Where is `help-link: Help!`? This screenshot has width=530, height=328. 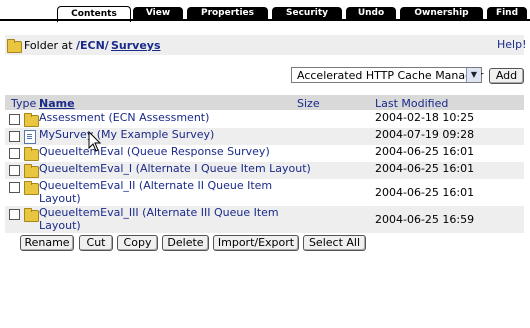 help-link: Help! is located at coordinates (512, 44).